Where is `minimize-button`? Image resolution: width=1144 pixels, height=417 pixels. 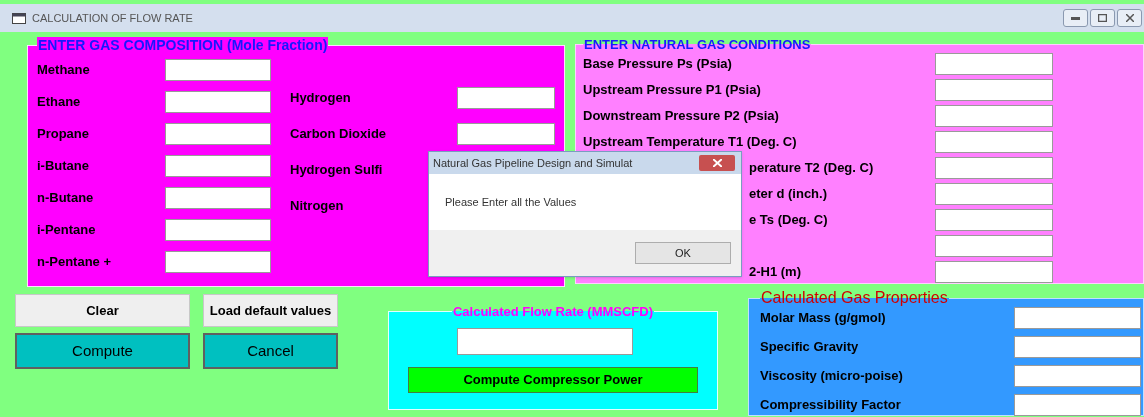 minimize-button is located at coordinates (1075, 18).